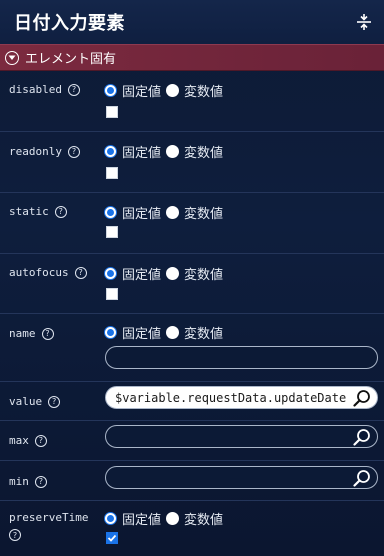 The height and width of the screenshot is (556, 384). What do you see at coordinates (192, 57) in the screenshot?
I see `section-element-specific: エレメント固有` at bounding box center [192, 57].